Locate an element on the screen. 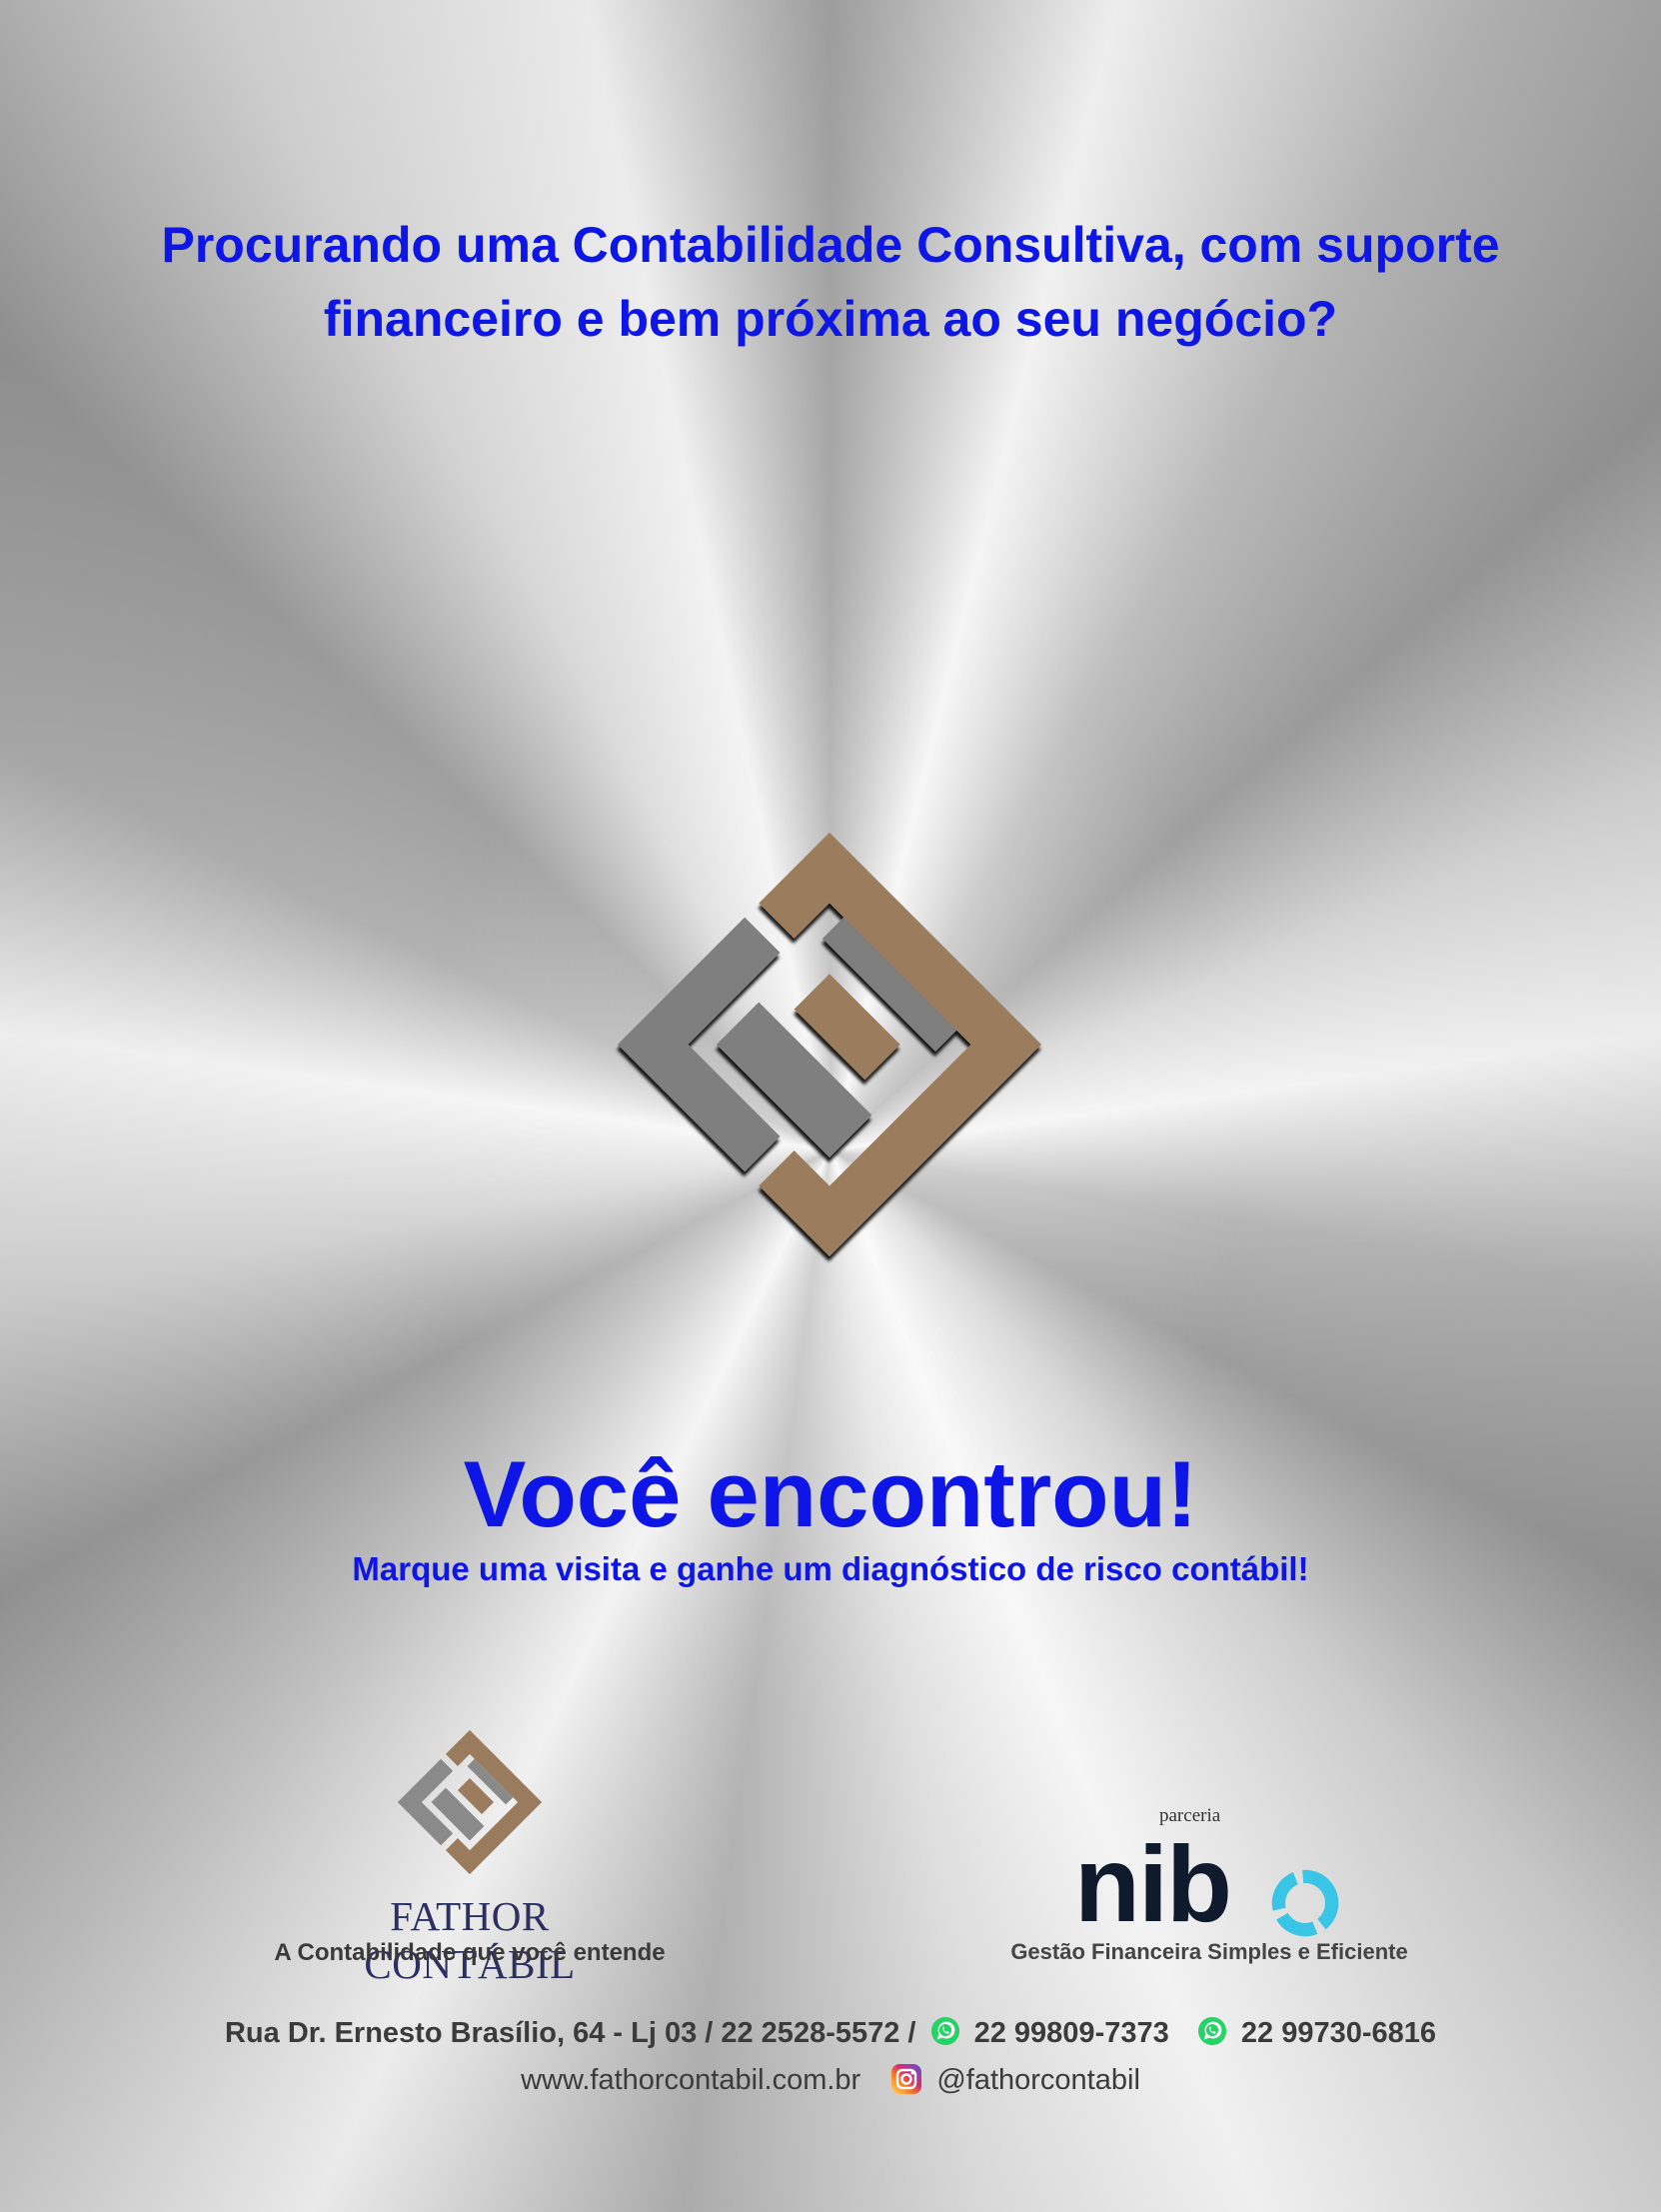  instagram-icon is located at coordinates (906, 2079).